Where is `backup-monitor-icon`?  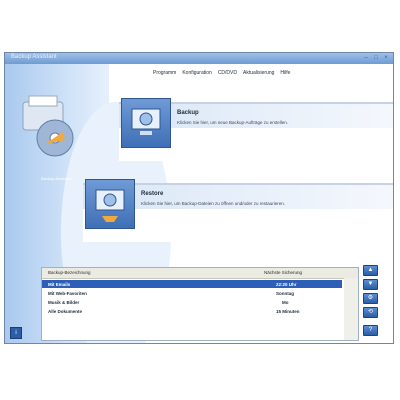 backup-monitor-icon is located at coordinates (146, 123).